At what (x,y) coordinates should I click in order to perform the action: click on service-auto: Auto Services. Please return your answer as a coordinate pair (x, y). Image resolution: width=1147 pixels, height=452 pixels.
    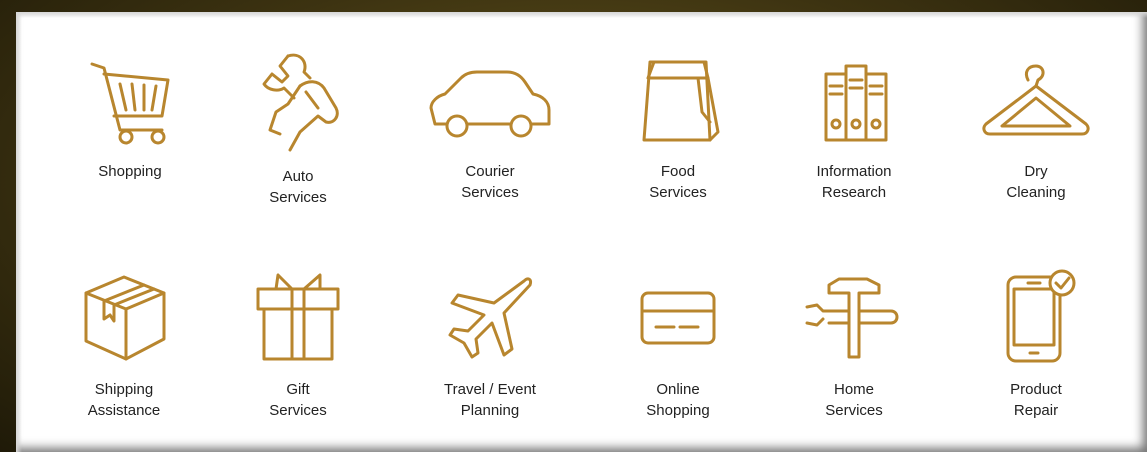
    Looking at the image, I should click on (298, 130).